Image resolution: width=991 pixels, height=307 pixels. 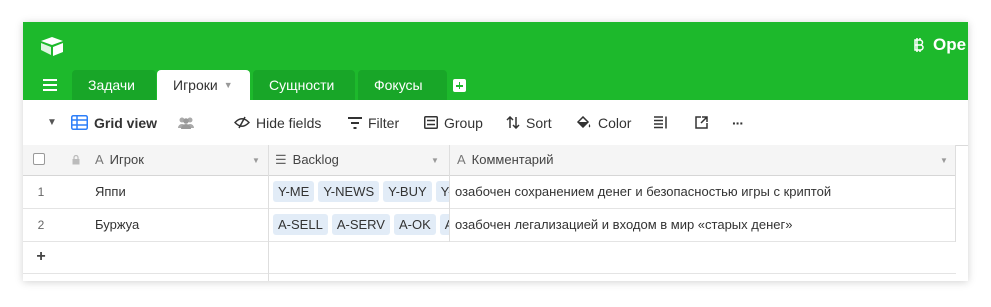 What do you see at coordinates (512, 159) in the screenshot?
I see `column-name: Комментарий` at bounding box center [512, 159].